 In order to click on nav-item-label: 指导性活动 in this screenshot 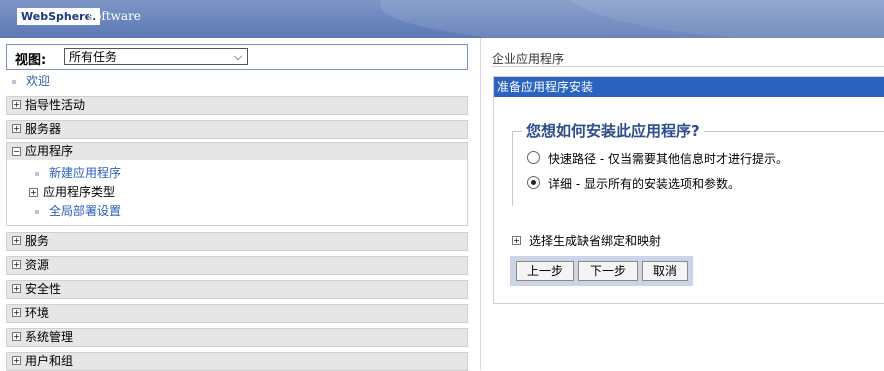, I will do `click(55, 105)`.